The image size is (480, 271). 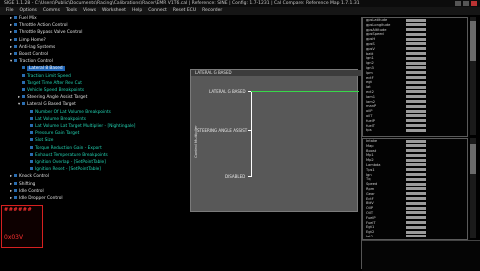 What do you see at coordinates (46, 33) in the screenshot?
I see `tree-item: ▸Throttle Bypass Valve Control` at bounding box center [46, 33].